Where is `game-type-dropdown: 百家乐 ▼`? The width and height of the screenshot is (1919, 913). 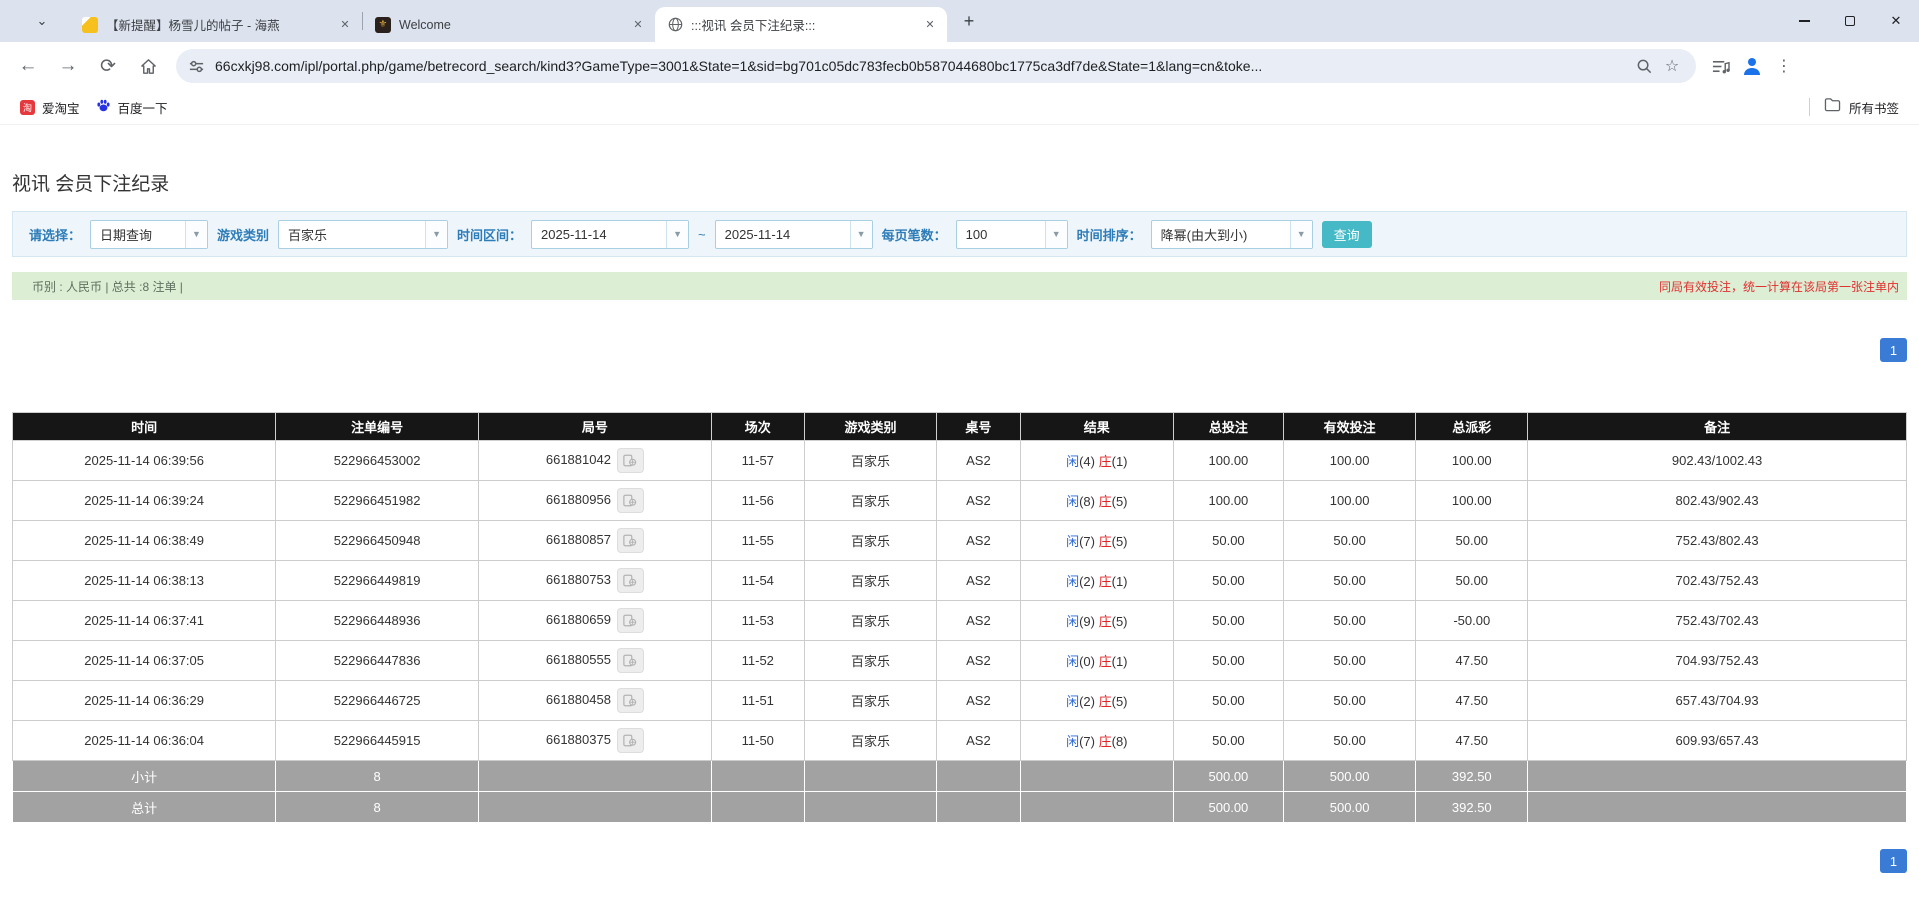
game-type-dropdown: 百家乐 ▼ is located at coordinates (363, 234).